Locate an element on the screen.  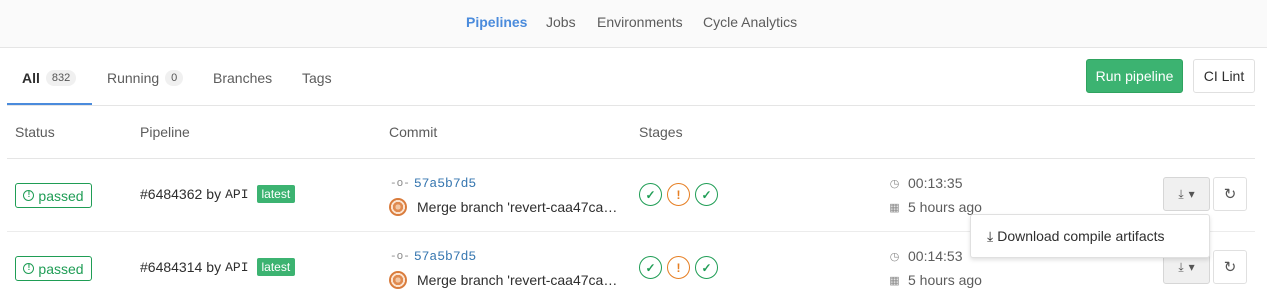
tab-running-count: 0 is located at coordinates (174, 78).